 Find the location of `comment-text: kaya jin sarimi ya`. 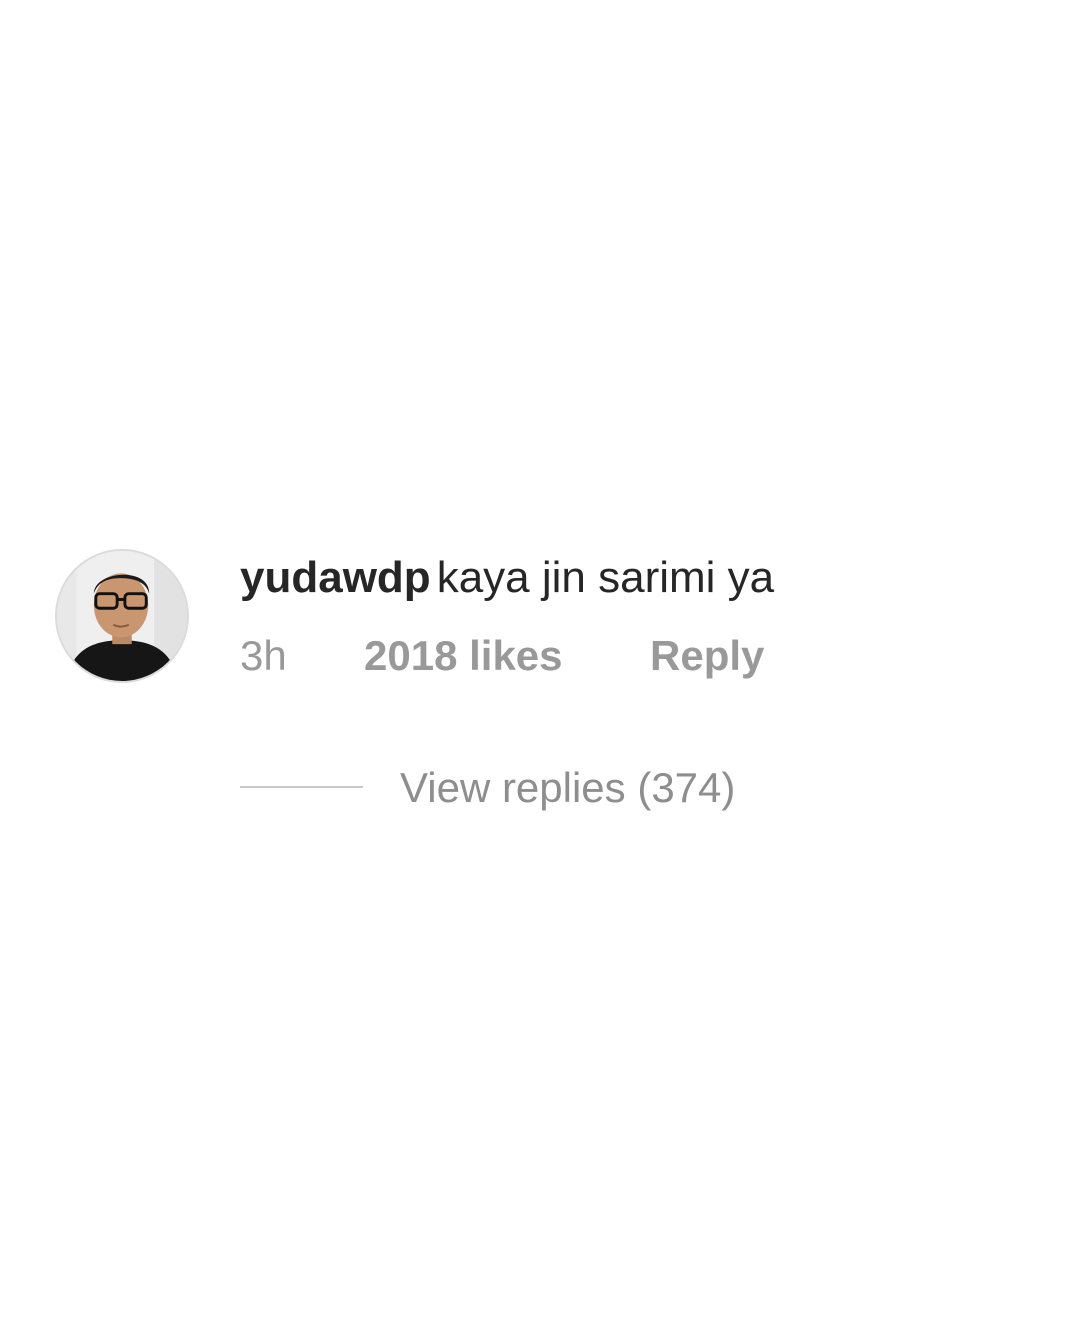

comment-text: kaya jin sarimi ya is located at coordinates (605, 577).